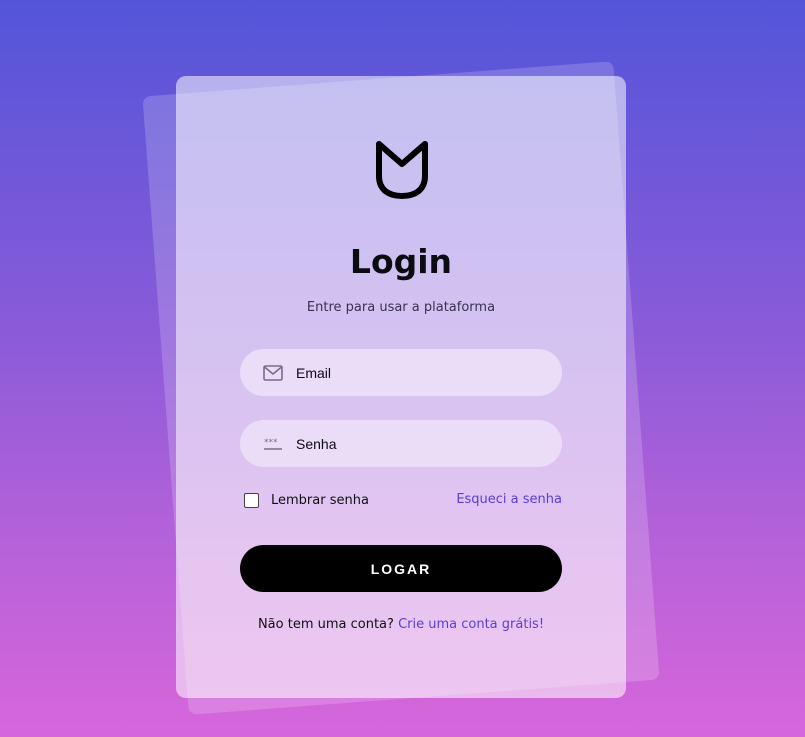 This screenshot has height=737, width=805. I want to click on password-field: *** Senha, so click(401, 443).